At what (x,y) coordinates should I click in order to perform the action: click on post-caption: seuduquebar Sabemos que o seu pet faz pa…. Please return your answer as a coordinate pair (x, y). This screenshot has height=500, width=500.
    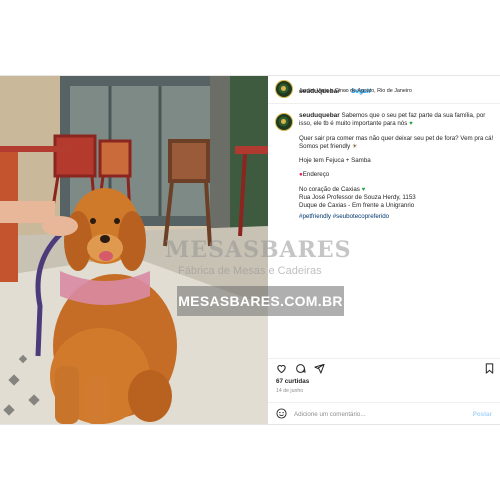
    Looking at the image, I should click on (397, 169).